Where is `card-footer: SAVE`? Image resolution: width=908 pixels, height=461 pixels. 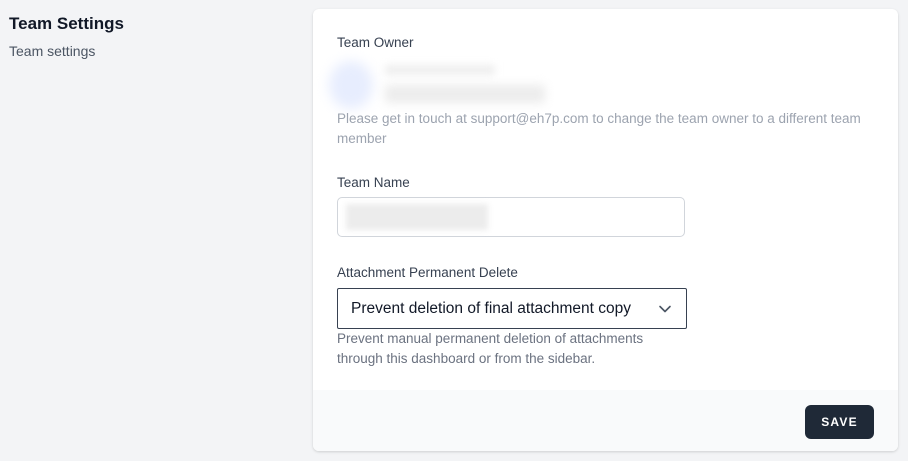
card-footer: SAVE is located at coordinates (605, 420).